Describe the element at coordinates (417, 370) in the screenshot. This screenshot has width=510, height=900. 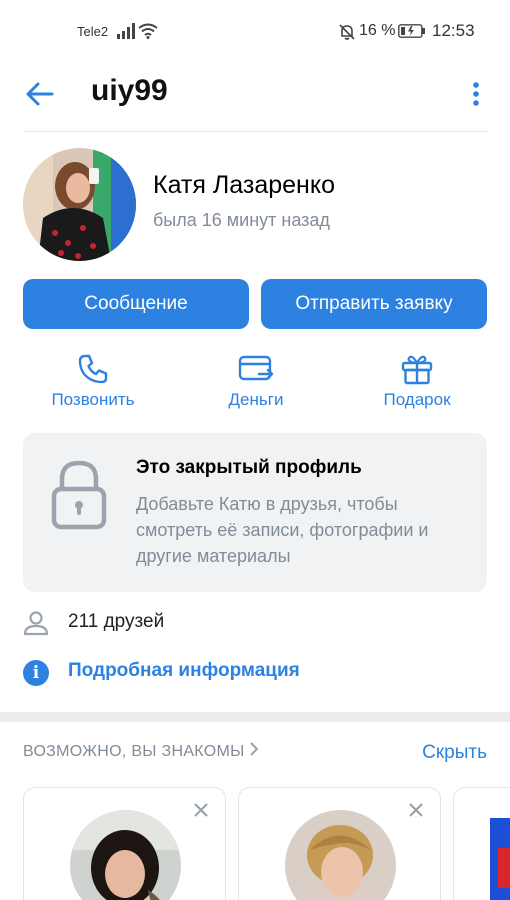
I see `gift-icon` at that location.